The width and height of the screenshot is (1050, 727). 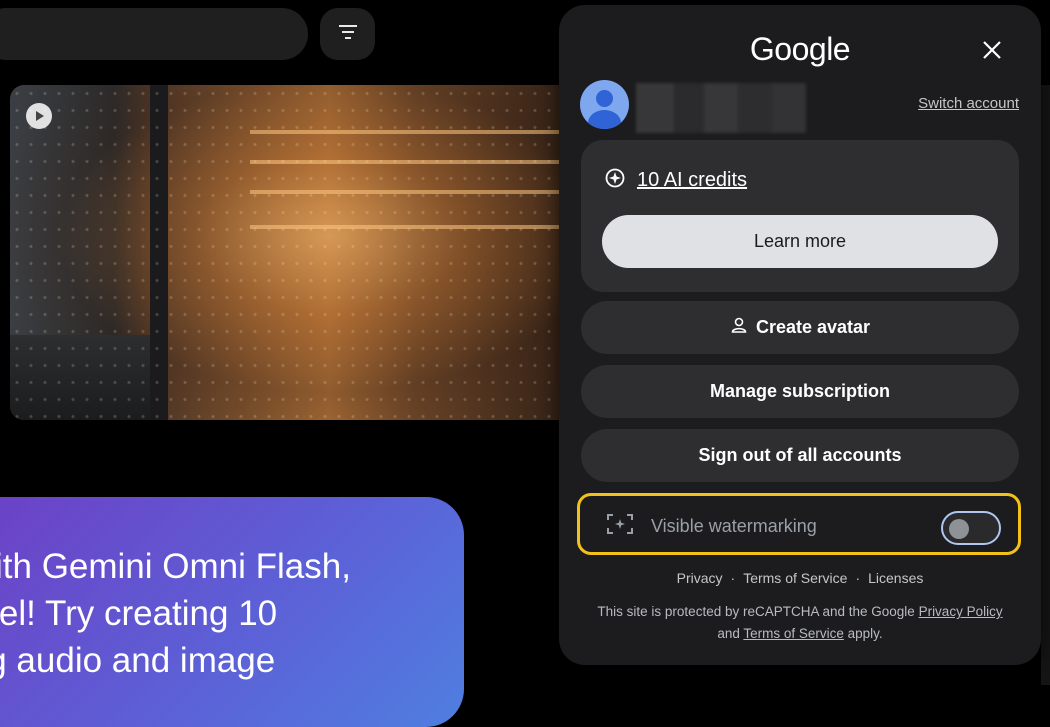 I want to click on create-avatar-button: Create avatar, so click(x=800, y=327).